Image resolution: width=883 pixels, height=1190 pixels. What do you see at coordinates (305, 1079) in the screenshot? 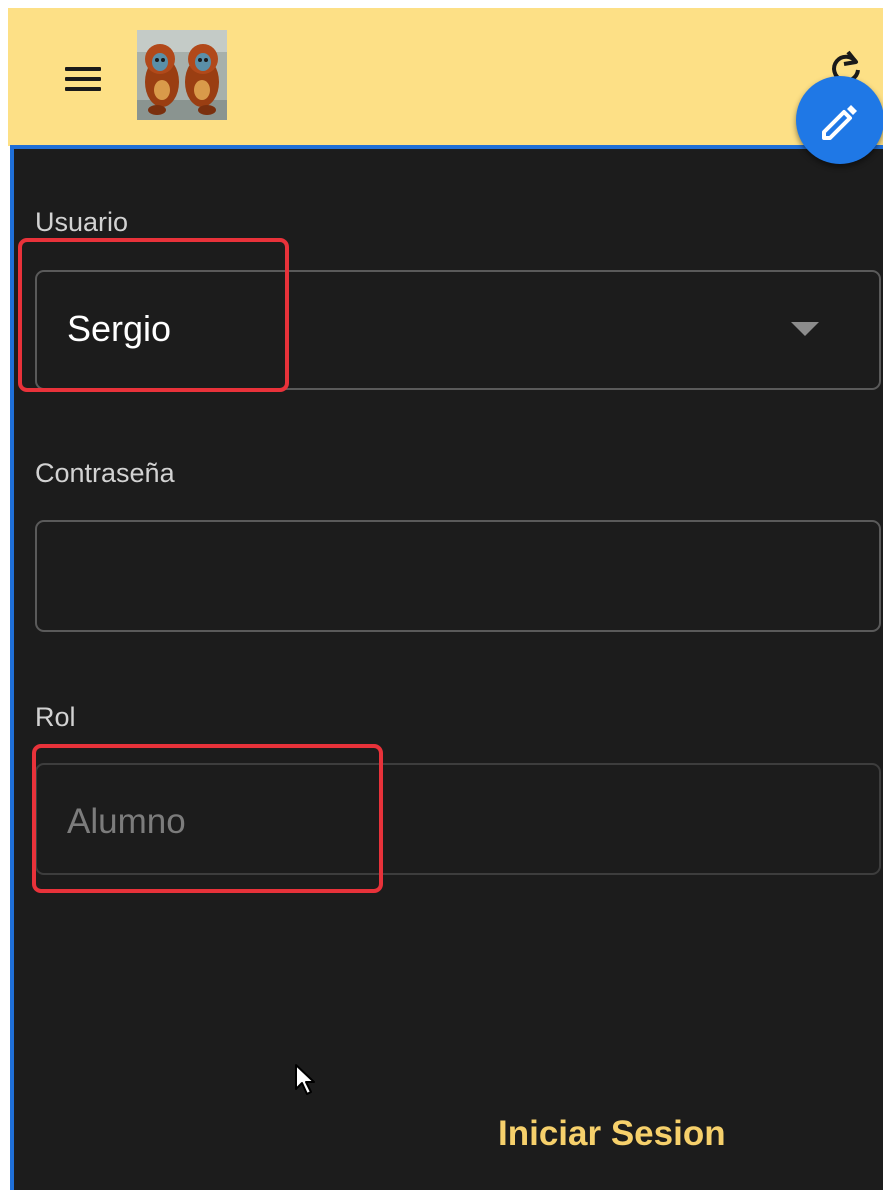
I see `mouse-cursor-icon` at bounding box center [305, 1079].